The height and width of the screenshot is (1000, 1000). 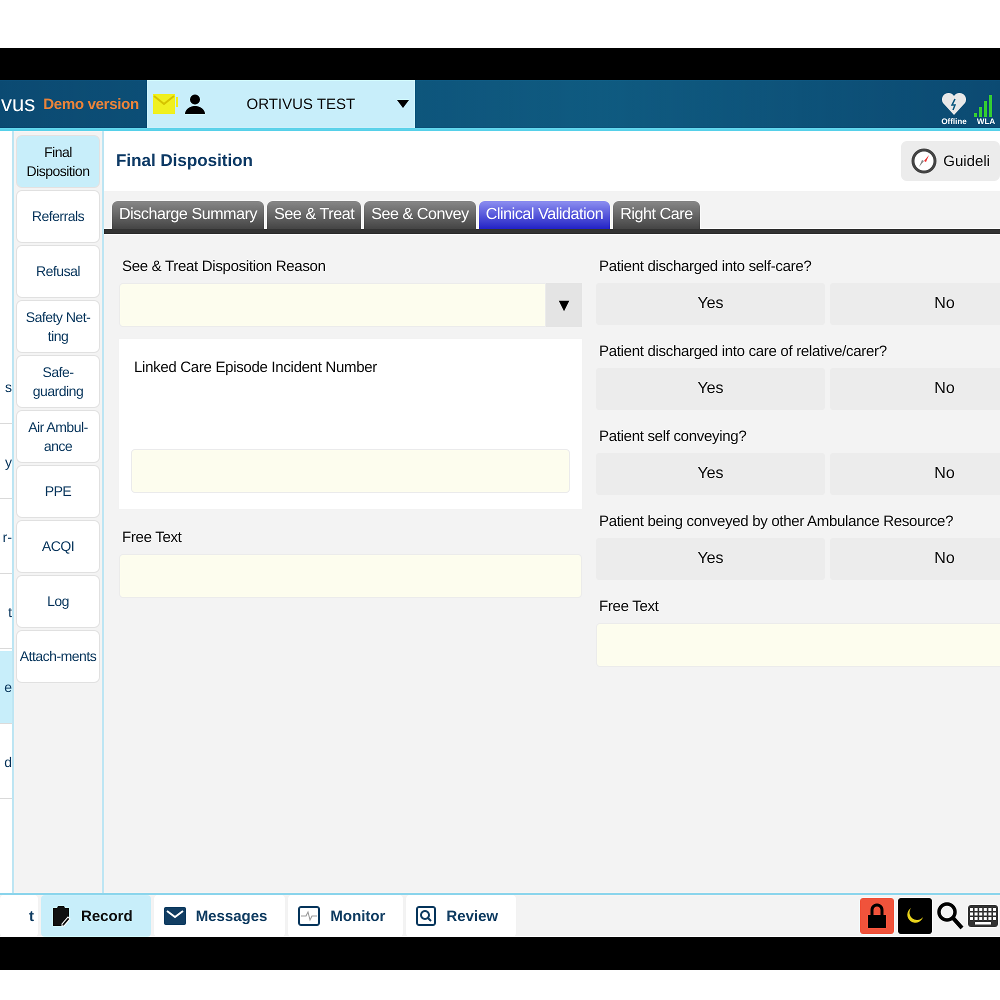 I want to click on menu-item: e, so click(x=6, y=687).